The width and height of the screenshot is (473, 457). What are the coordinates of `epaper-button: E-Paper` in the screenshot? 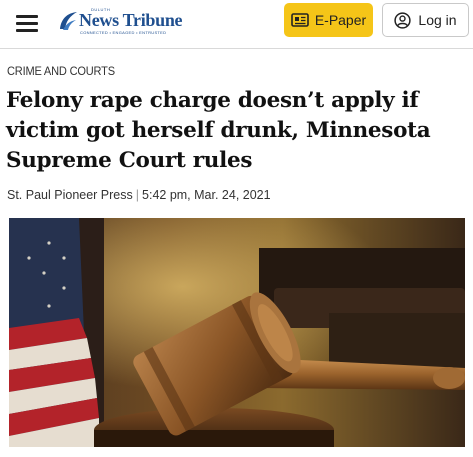 It's located at (328, 20).